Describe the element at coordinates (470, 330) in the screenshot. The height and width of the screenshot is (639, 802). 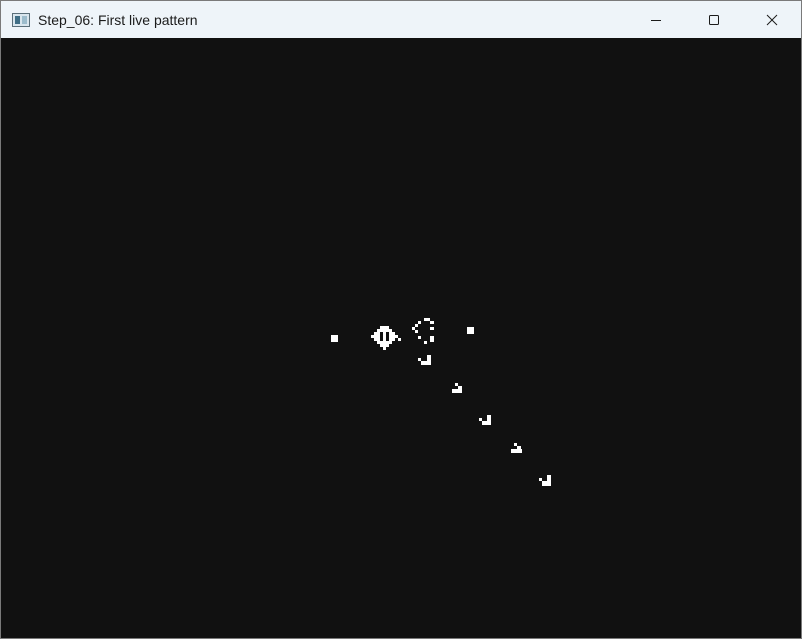
I see `block-right` at that location.